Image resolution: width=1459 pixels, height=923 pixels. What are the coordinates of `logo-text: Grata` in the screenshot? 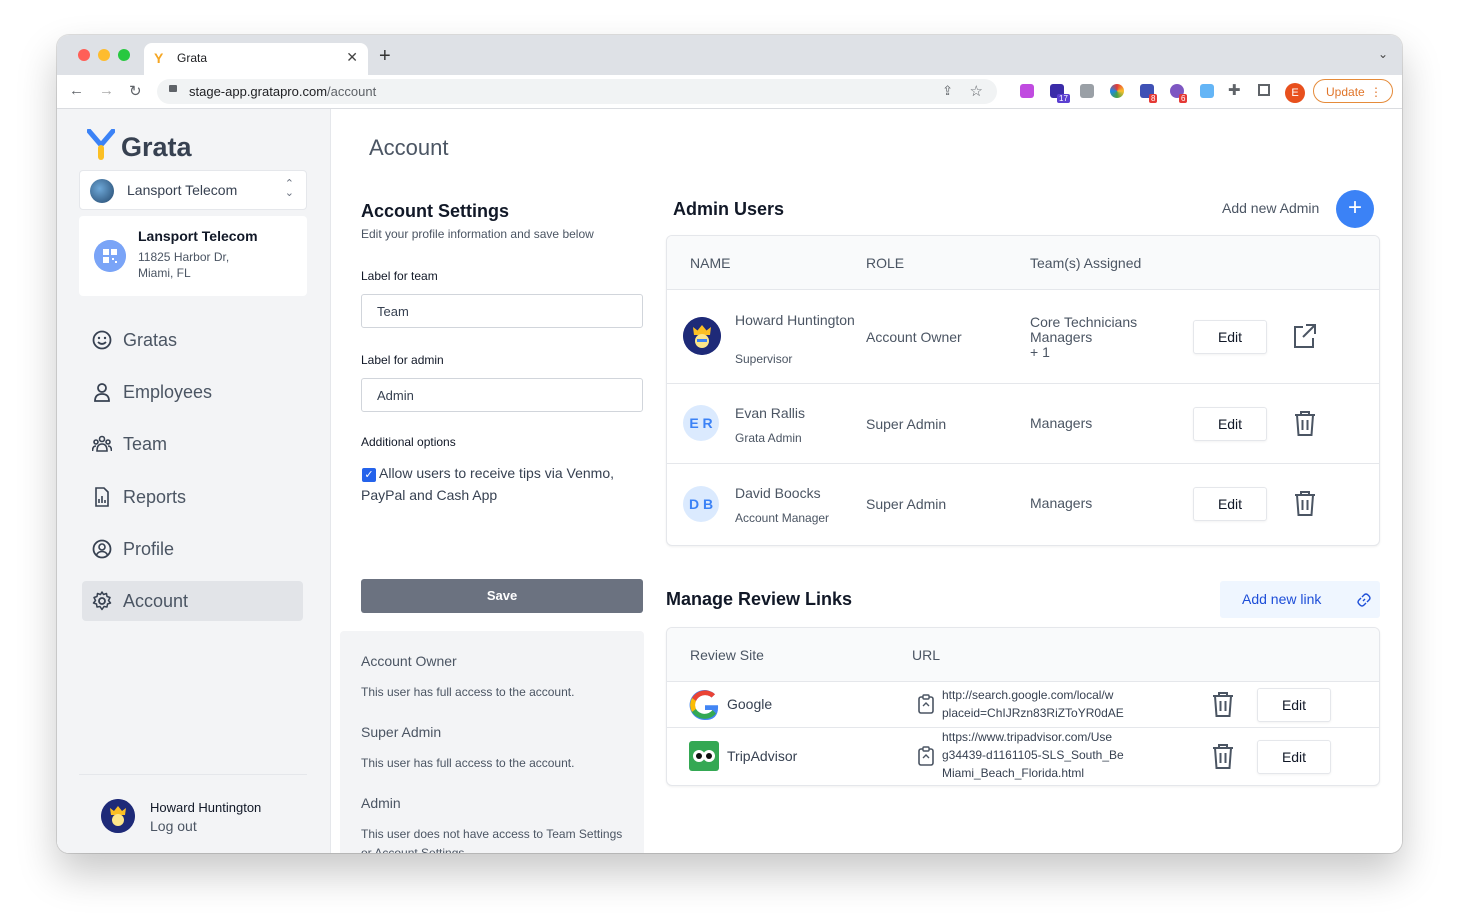 It's located at (156, 147).